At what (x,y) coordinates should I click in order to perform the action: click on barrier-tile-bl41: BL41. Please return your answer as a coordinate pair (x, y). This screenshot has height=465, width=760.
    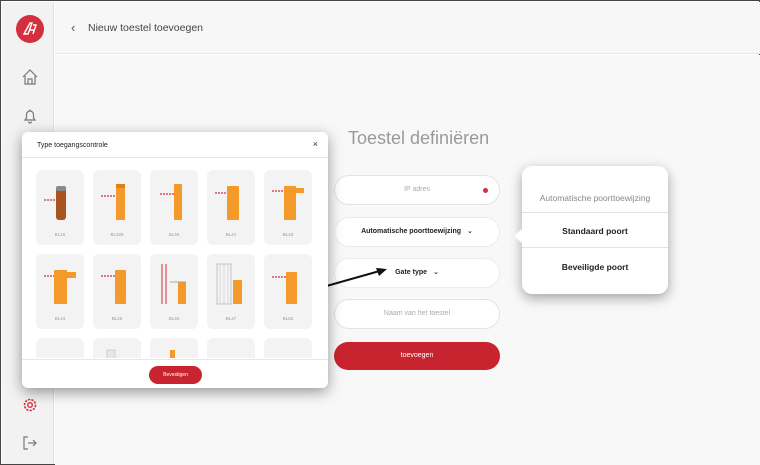
    Looking at the image, I should click on (231, 207).